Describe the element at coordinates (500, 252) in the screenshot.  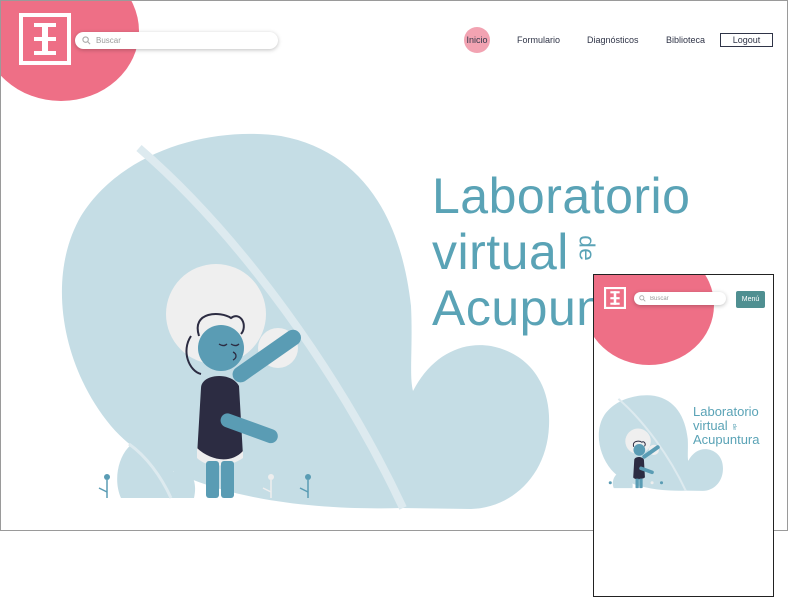
I see `hero-title-line2: virtual` at that location.